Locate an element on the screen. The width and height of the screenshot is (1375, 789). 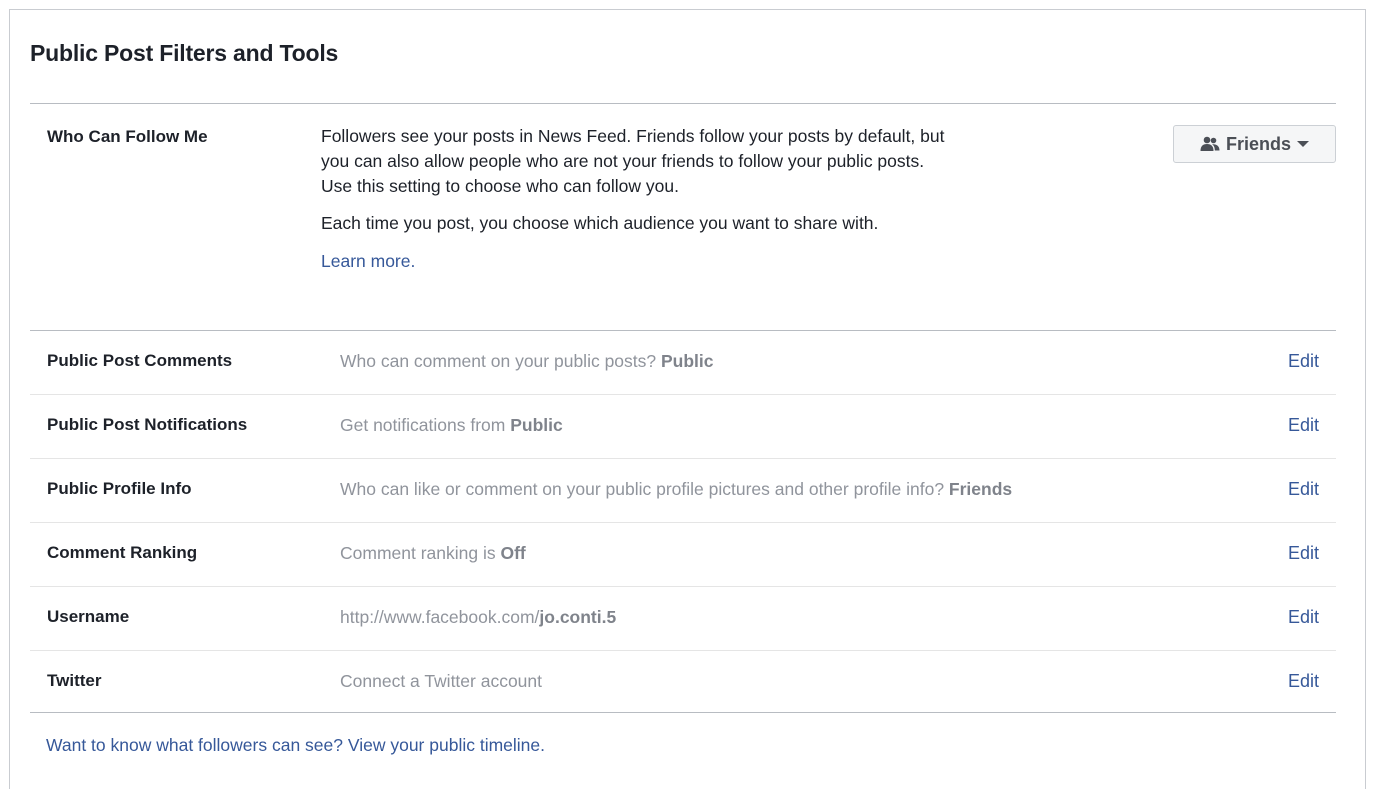
setting-label: Public Post Notifications is located at coordinates (147, 424).